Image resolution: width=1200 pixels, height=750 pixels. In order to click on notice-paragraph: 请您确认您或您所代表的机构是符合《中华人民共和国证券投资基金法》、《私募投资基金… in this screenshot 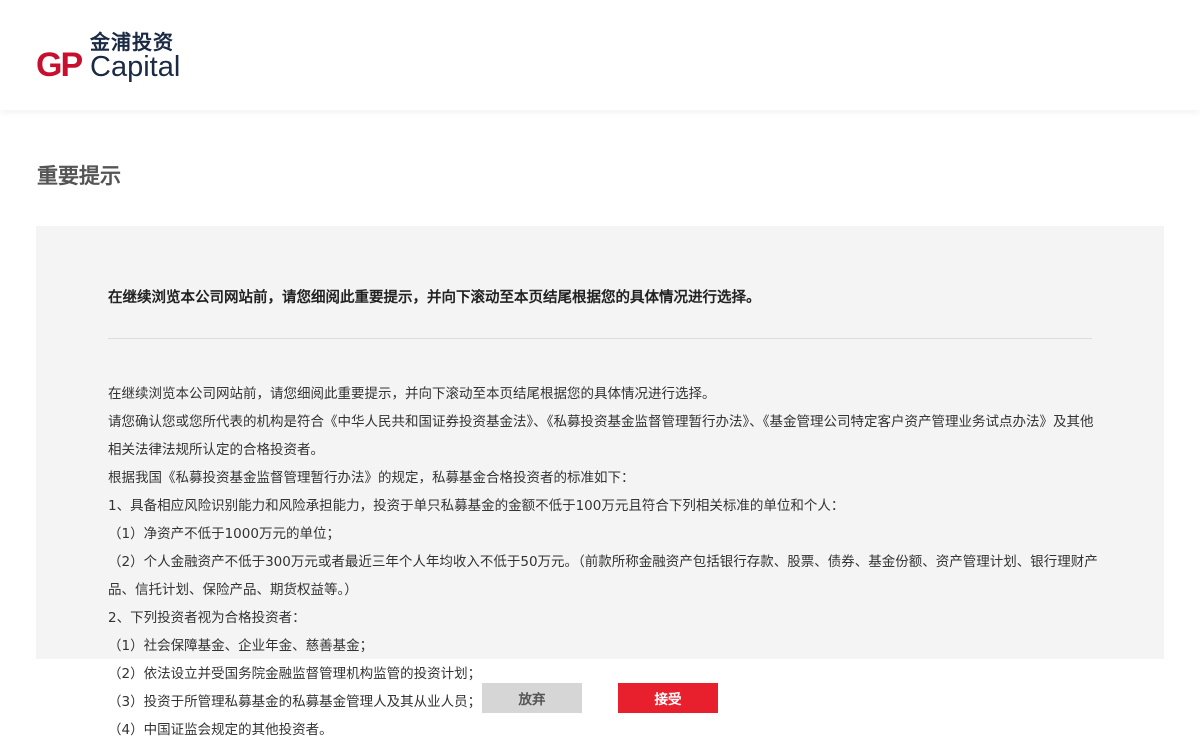, I will do `click(601, 436)`.